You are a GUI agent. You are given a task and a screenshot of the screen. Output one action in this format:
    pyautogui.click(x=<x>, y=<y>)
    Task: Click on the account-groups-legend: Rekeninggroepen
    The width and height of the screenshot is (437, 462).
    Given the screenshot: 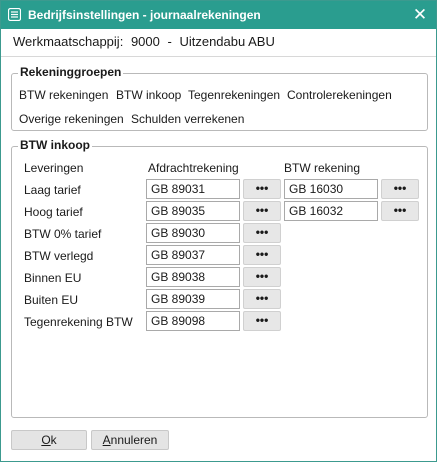 What is the action you would take?
    pyautogui.click(x=71, y=72)
    